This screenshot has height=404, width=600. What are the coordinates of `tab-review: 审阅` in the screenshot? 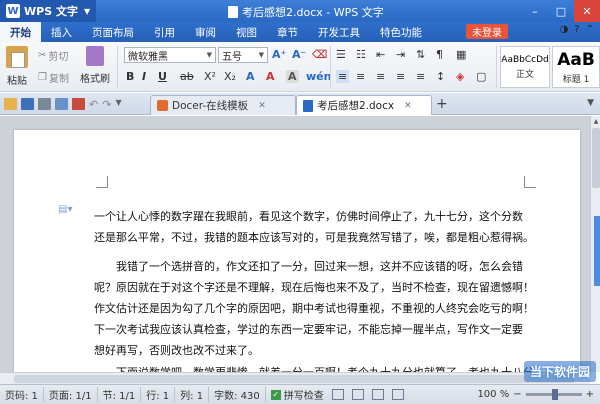 It's located at (205, 32).